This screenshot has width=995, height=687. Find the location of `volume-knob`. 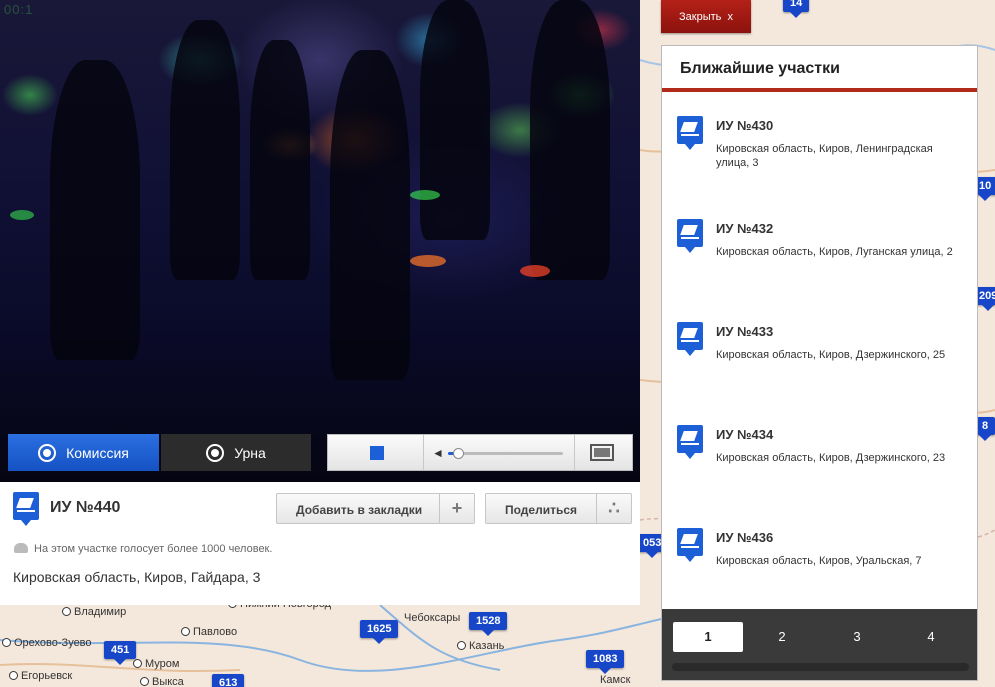

volume-knob is located at coordinates (458, 453).